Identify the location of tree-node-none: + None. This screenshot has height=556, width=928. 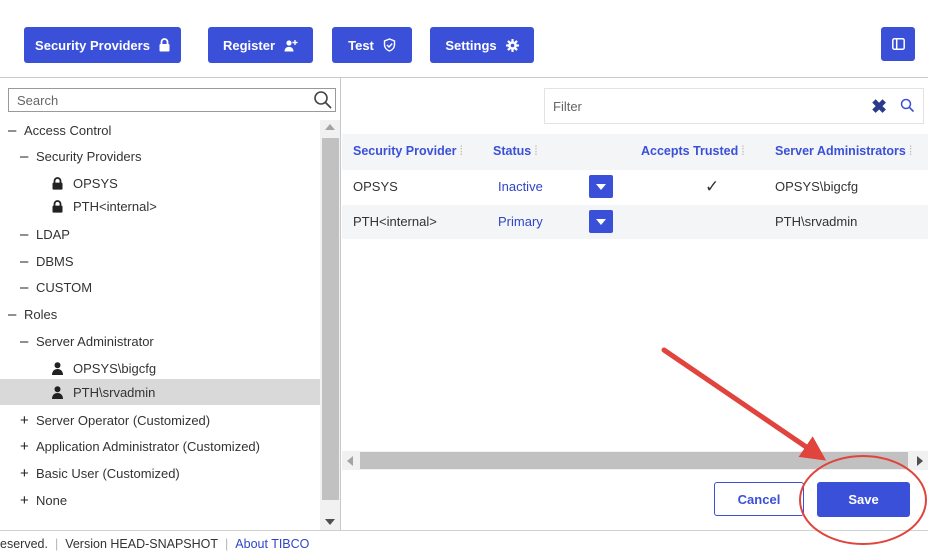
(43, 500).